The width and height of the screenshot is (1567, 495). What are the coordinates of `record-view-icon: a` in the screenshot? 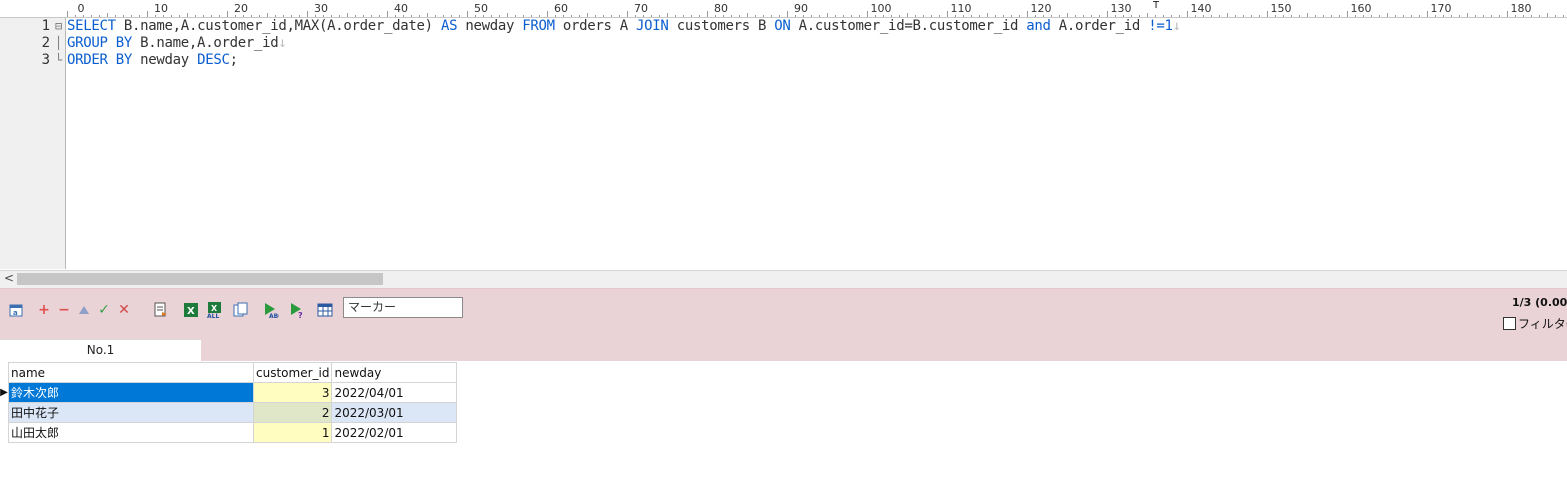 It's located at (16, 310).